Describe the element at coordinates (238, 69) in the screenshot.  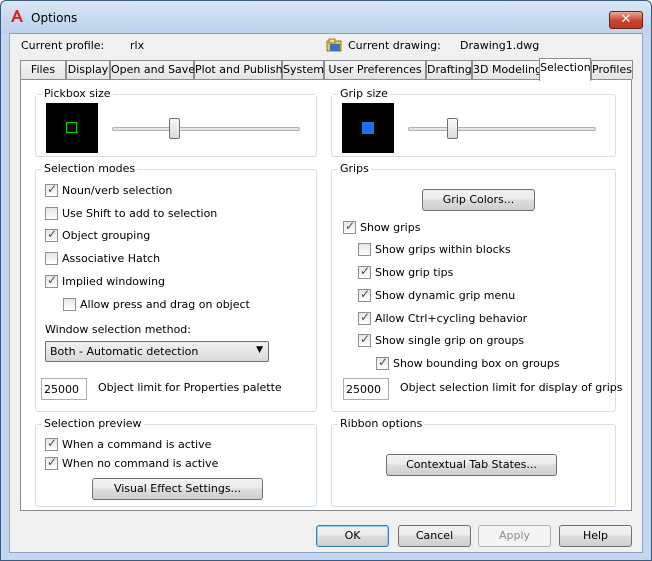
I see `tab-plot-and-publish: Plot and Publish` at that location.